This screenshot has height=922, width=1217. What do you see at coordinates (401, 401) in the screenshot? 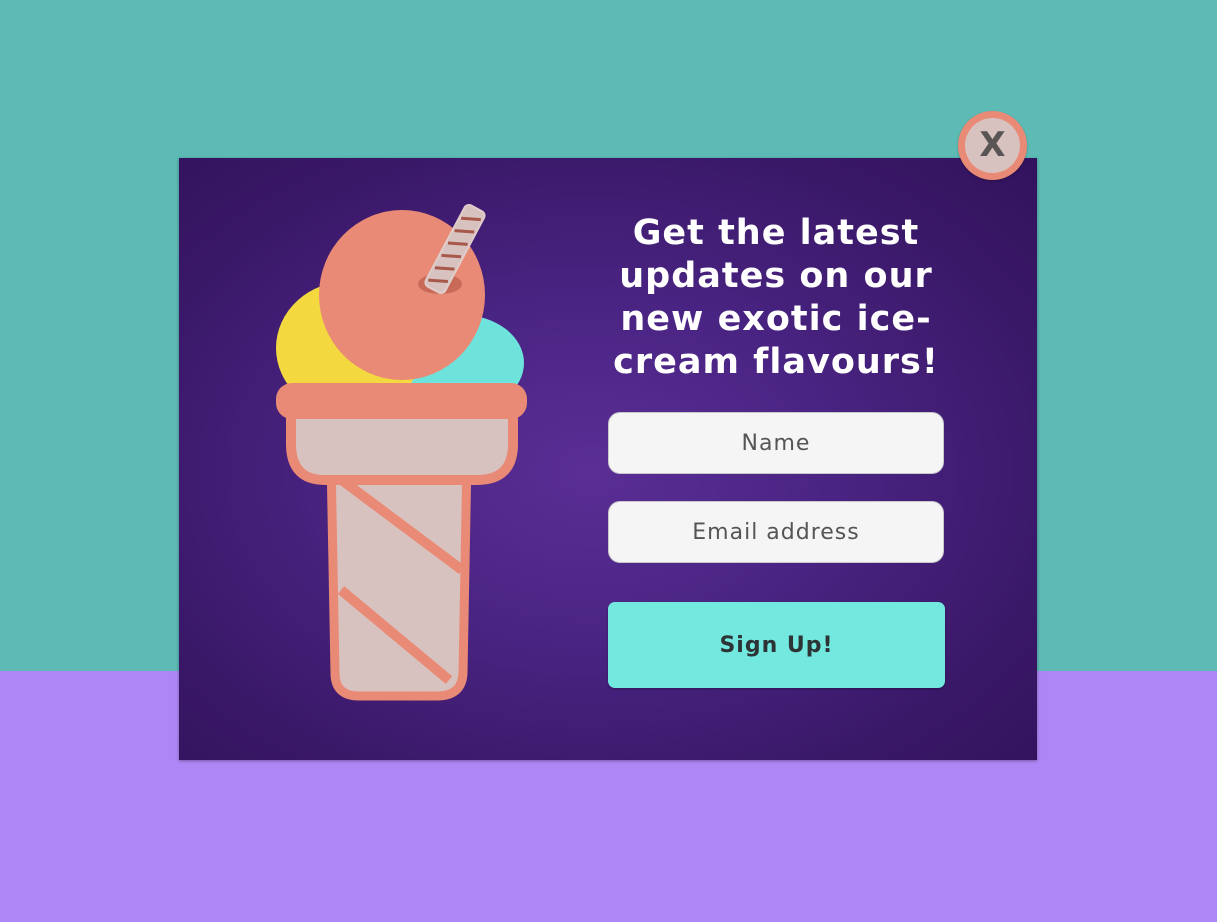
I see `cone-rim` at bounding box center [401, 401].